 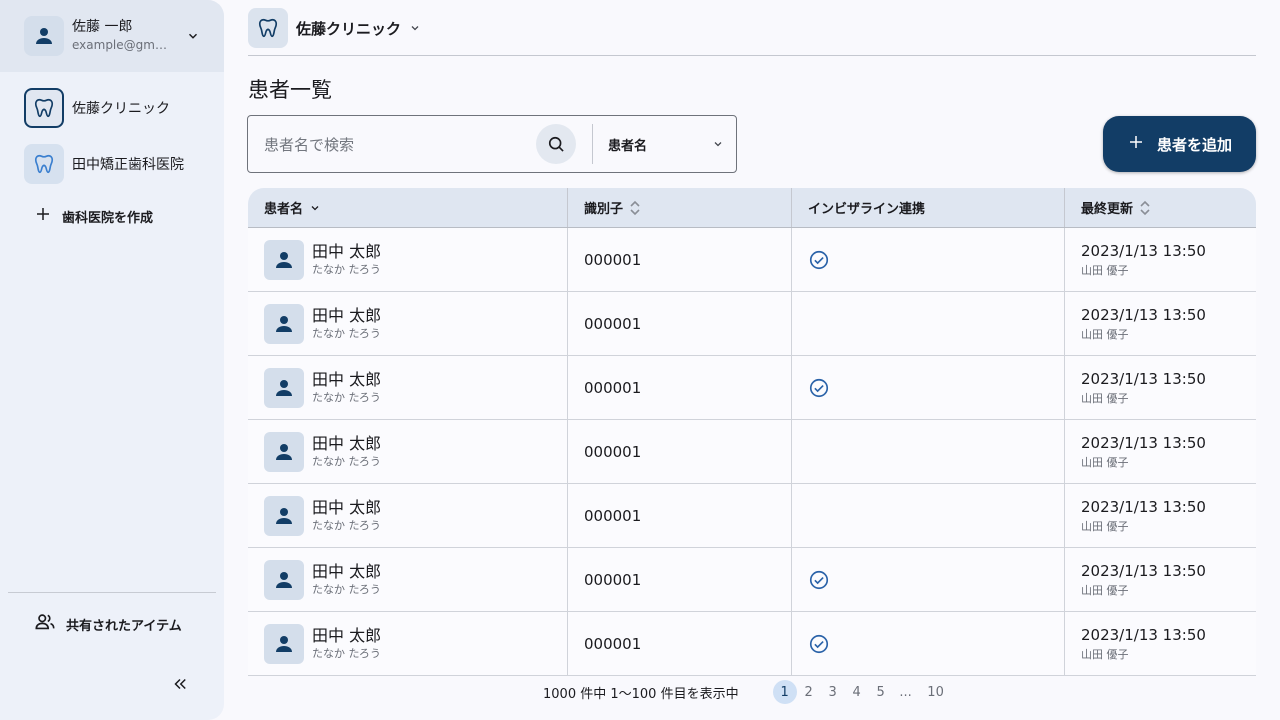 I want to click on page-button: 2, so click(x=809, y=692).